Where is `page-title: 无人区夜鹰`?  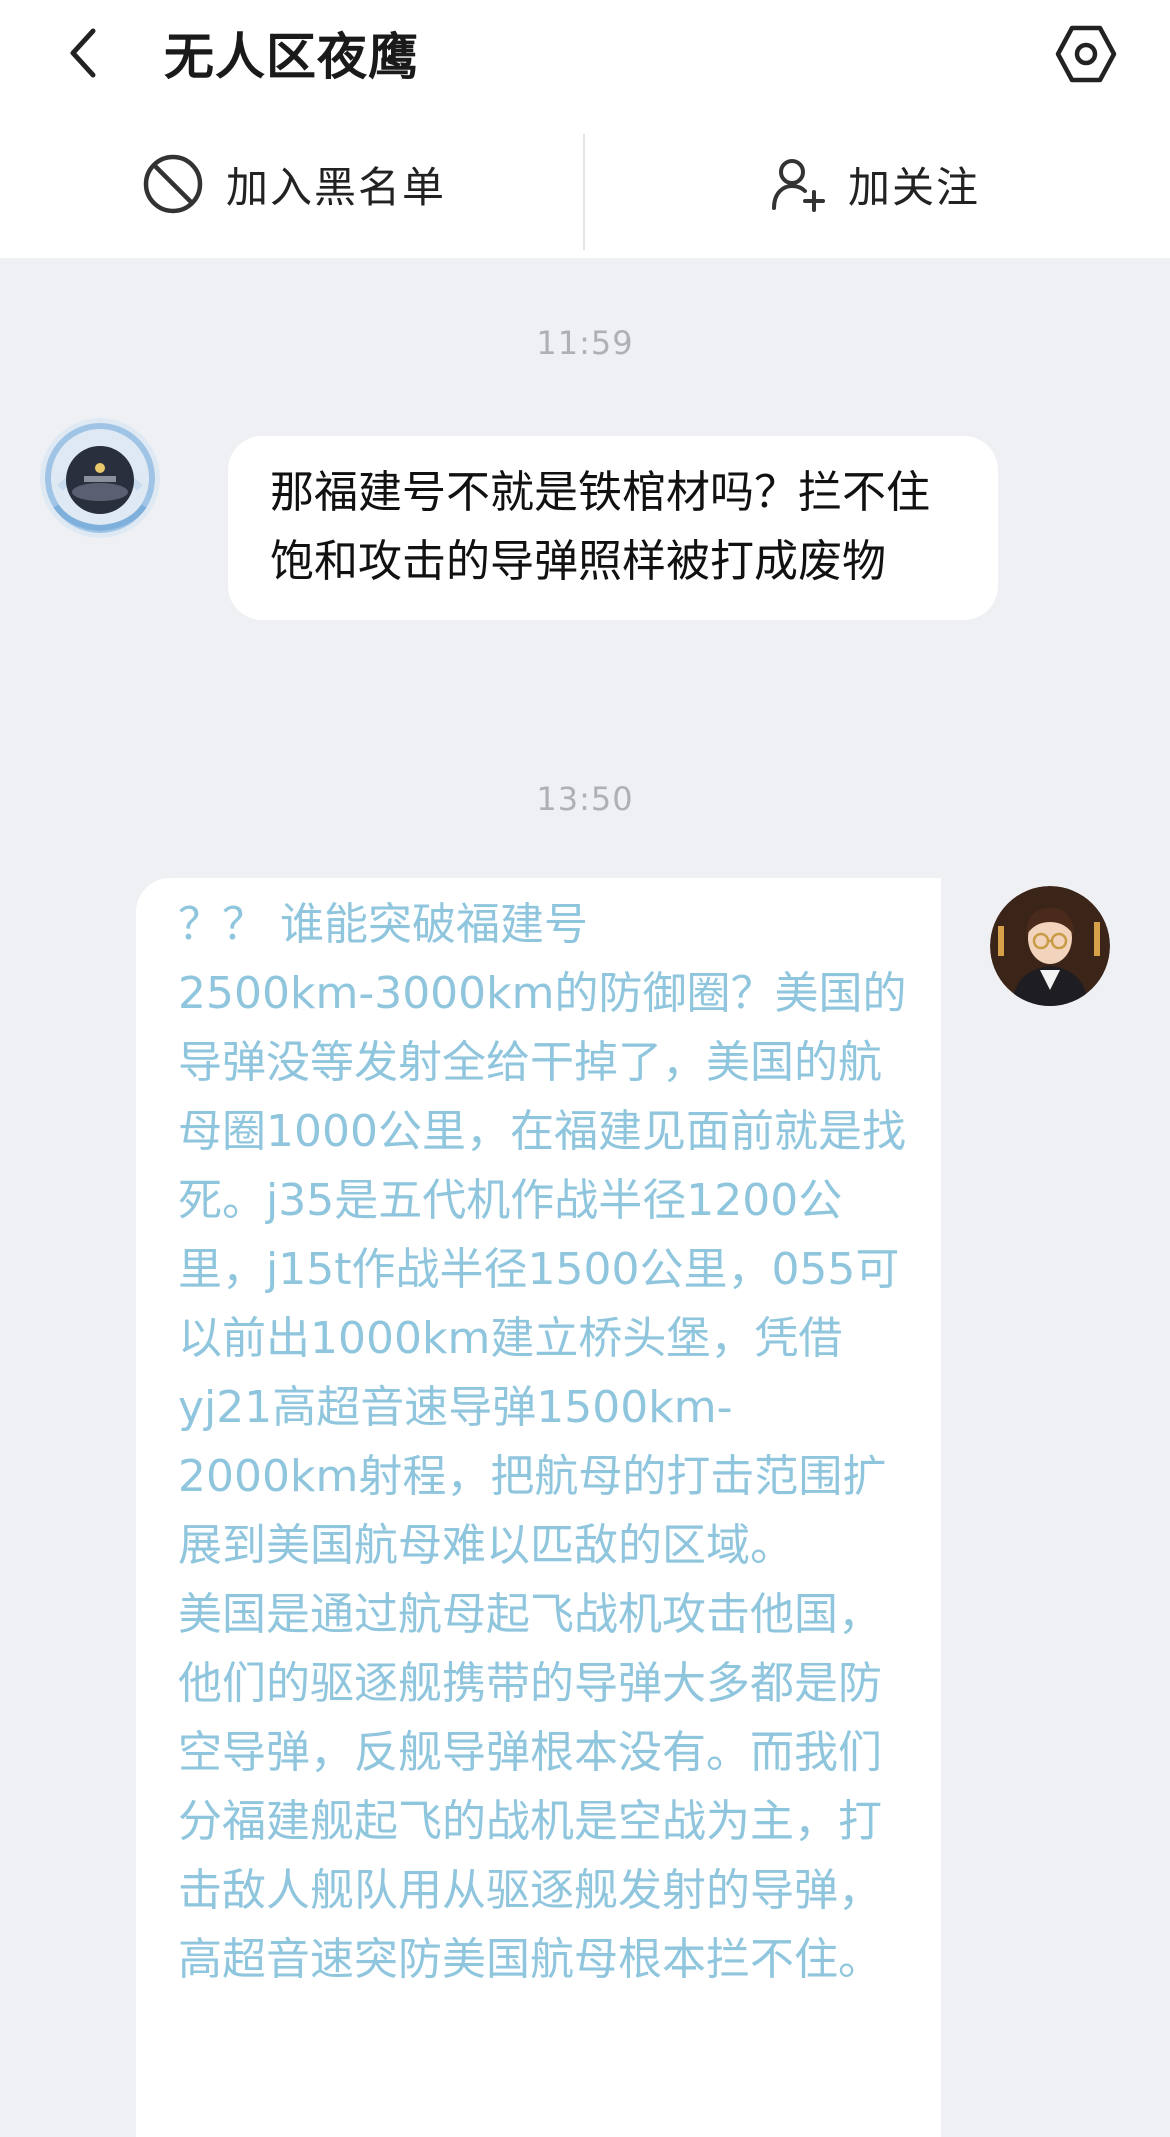
page-title: 无人区夜鹰 is located at coordinates (291, 57).